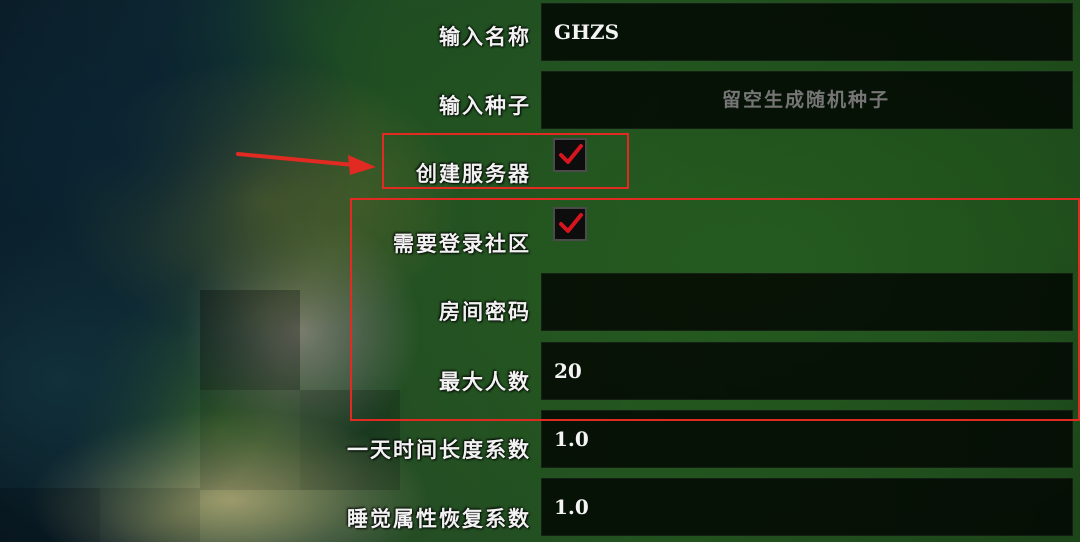 The image size is (1080, 542). I want to click on day-length-label: 一天时间长度系数, so click(439, 450).